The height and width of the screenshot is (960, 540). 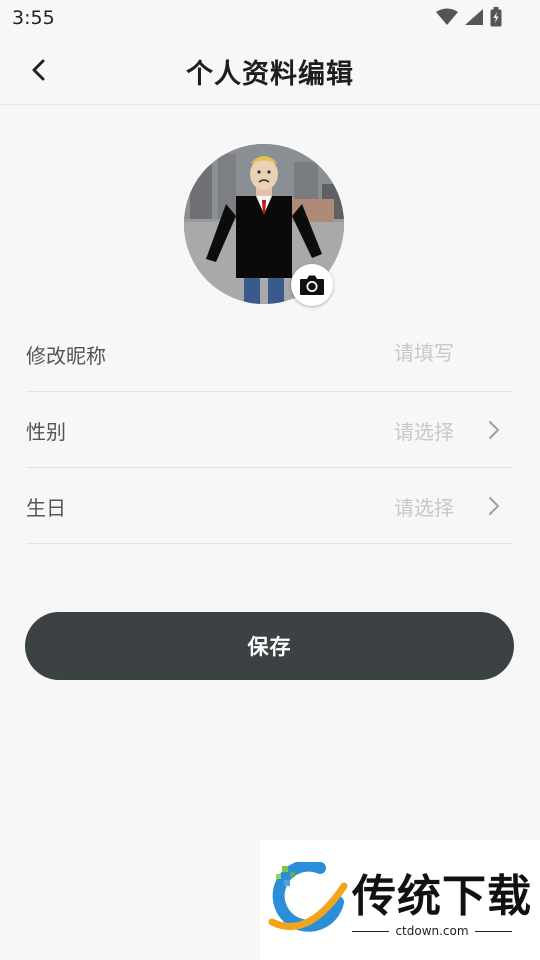 I want to click on status-time: 3:55, so click(x=33, y=18).